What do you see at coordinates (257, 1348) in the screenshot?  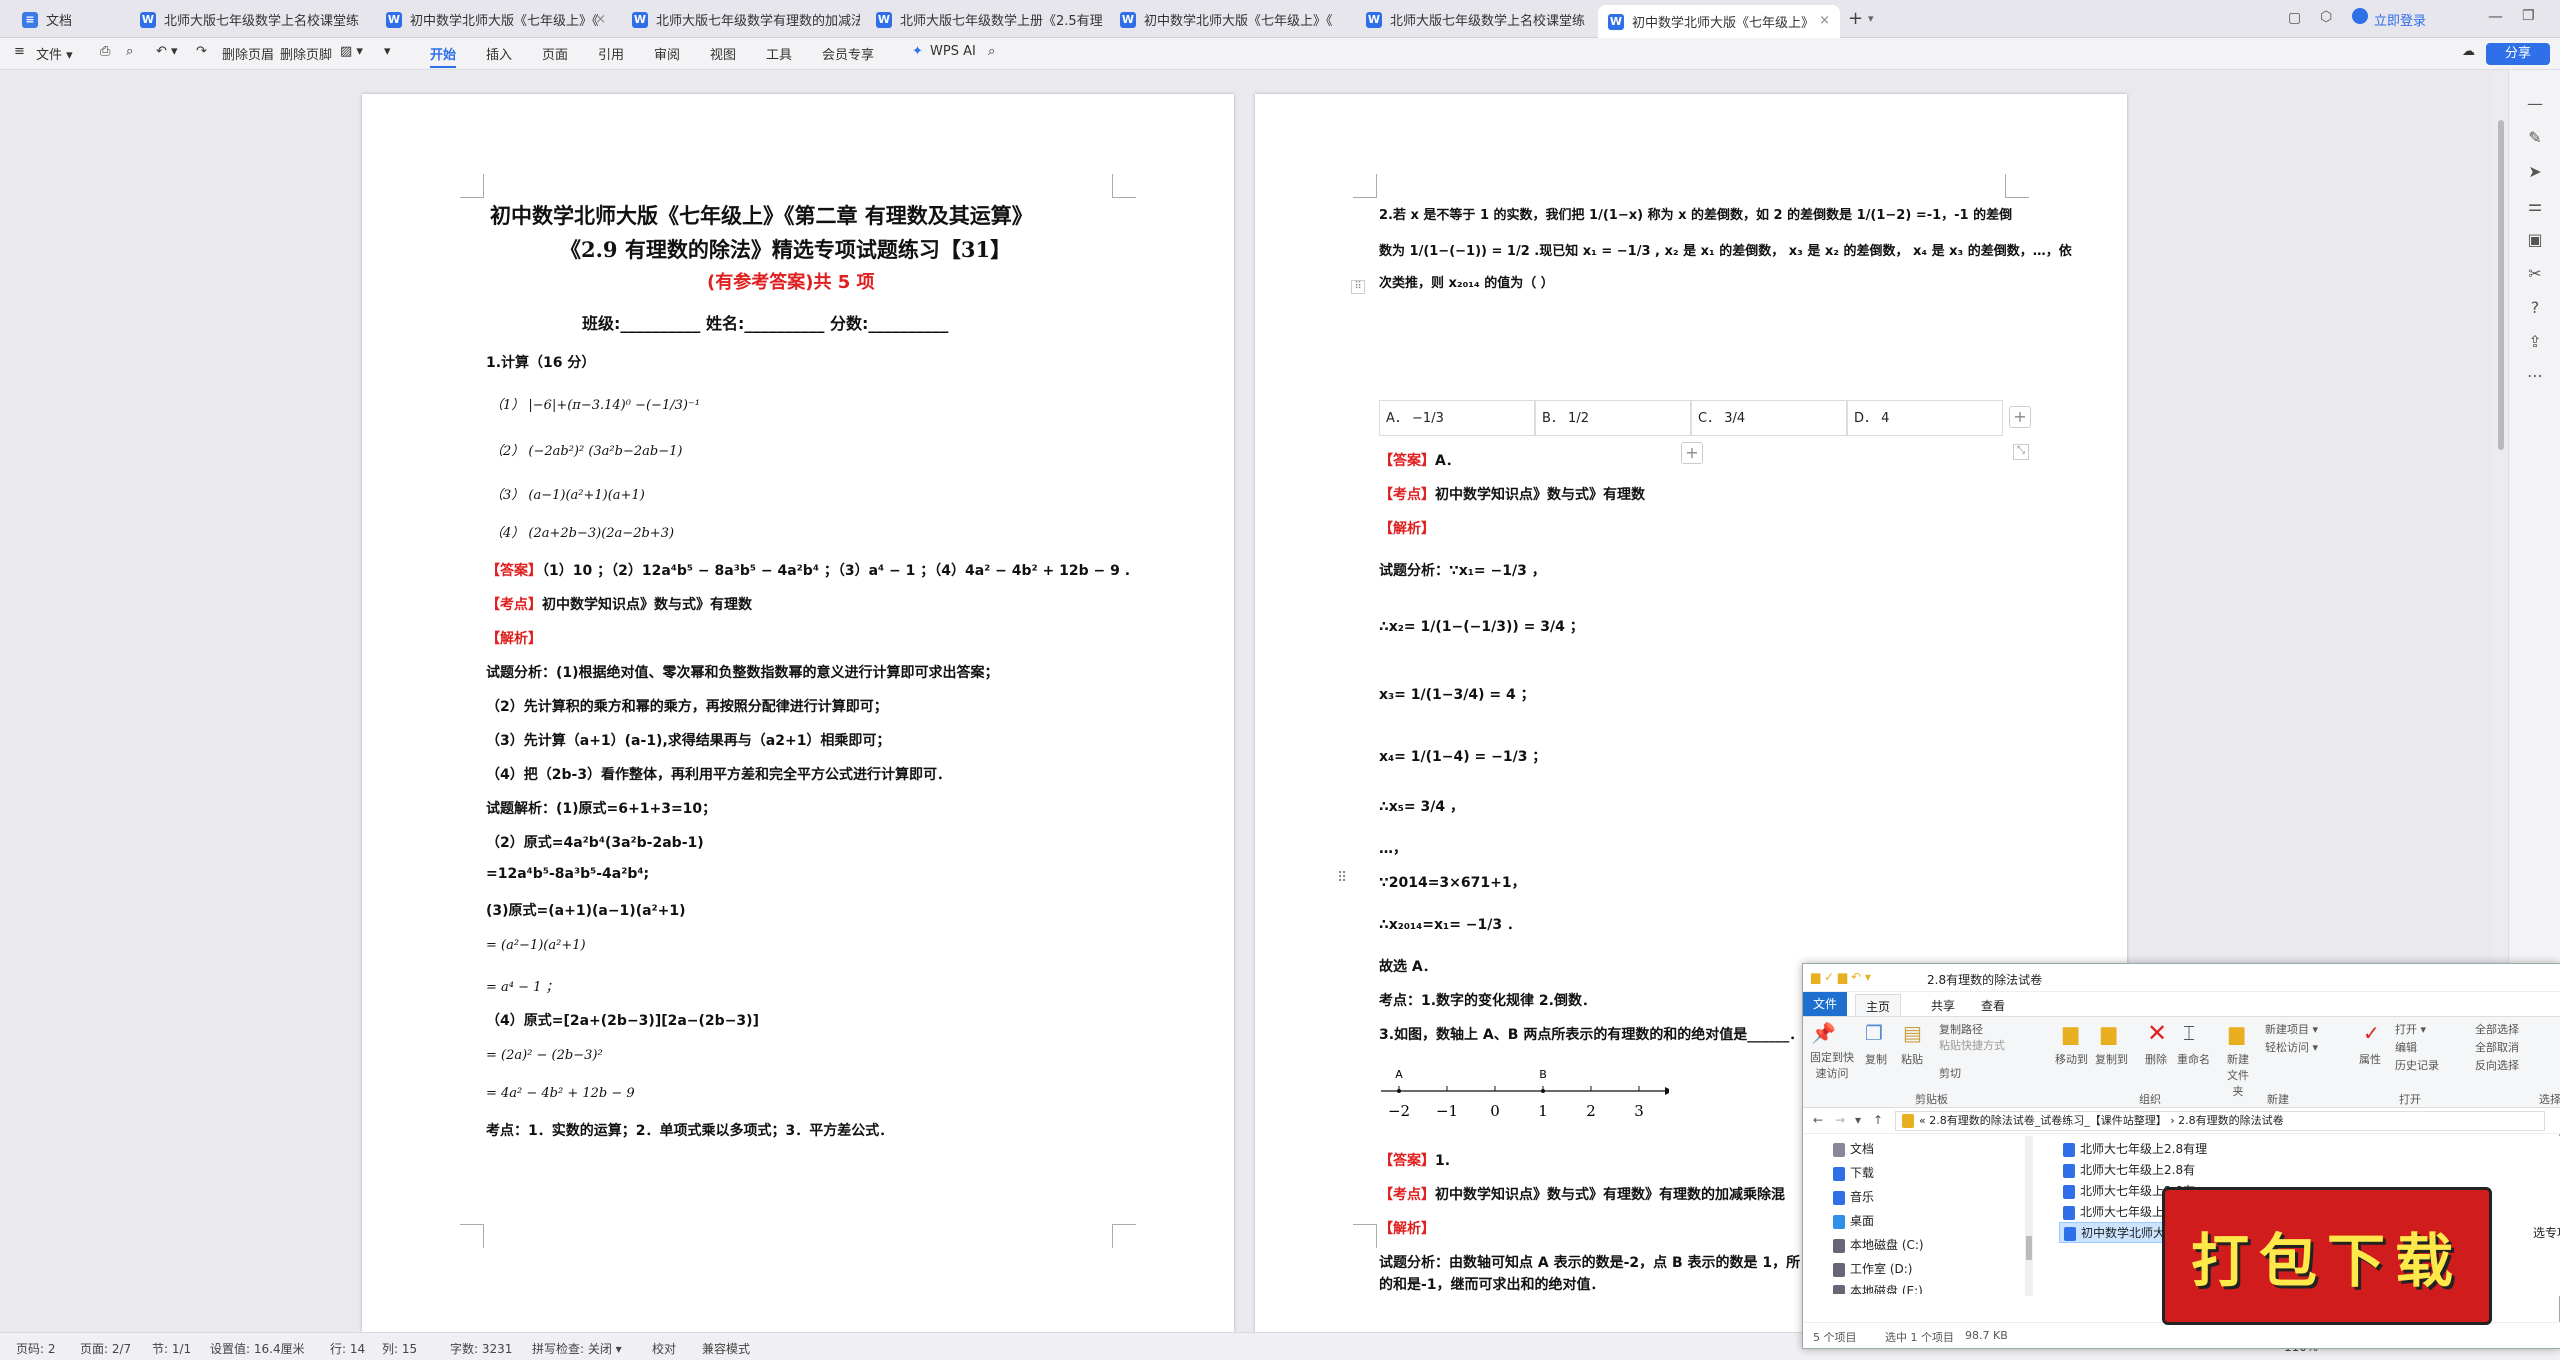 I see `status-setting-value: 设置值: 16.4厘米` at bounding box center [257, 1348].